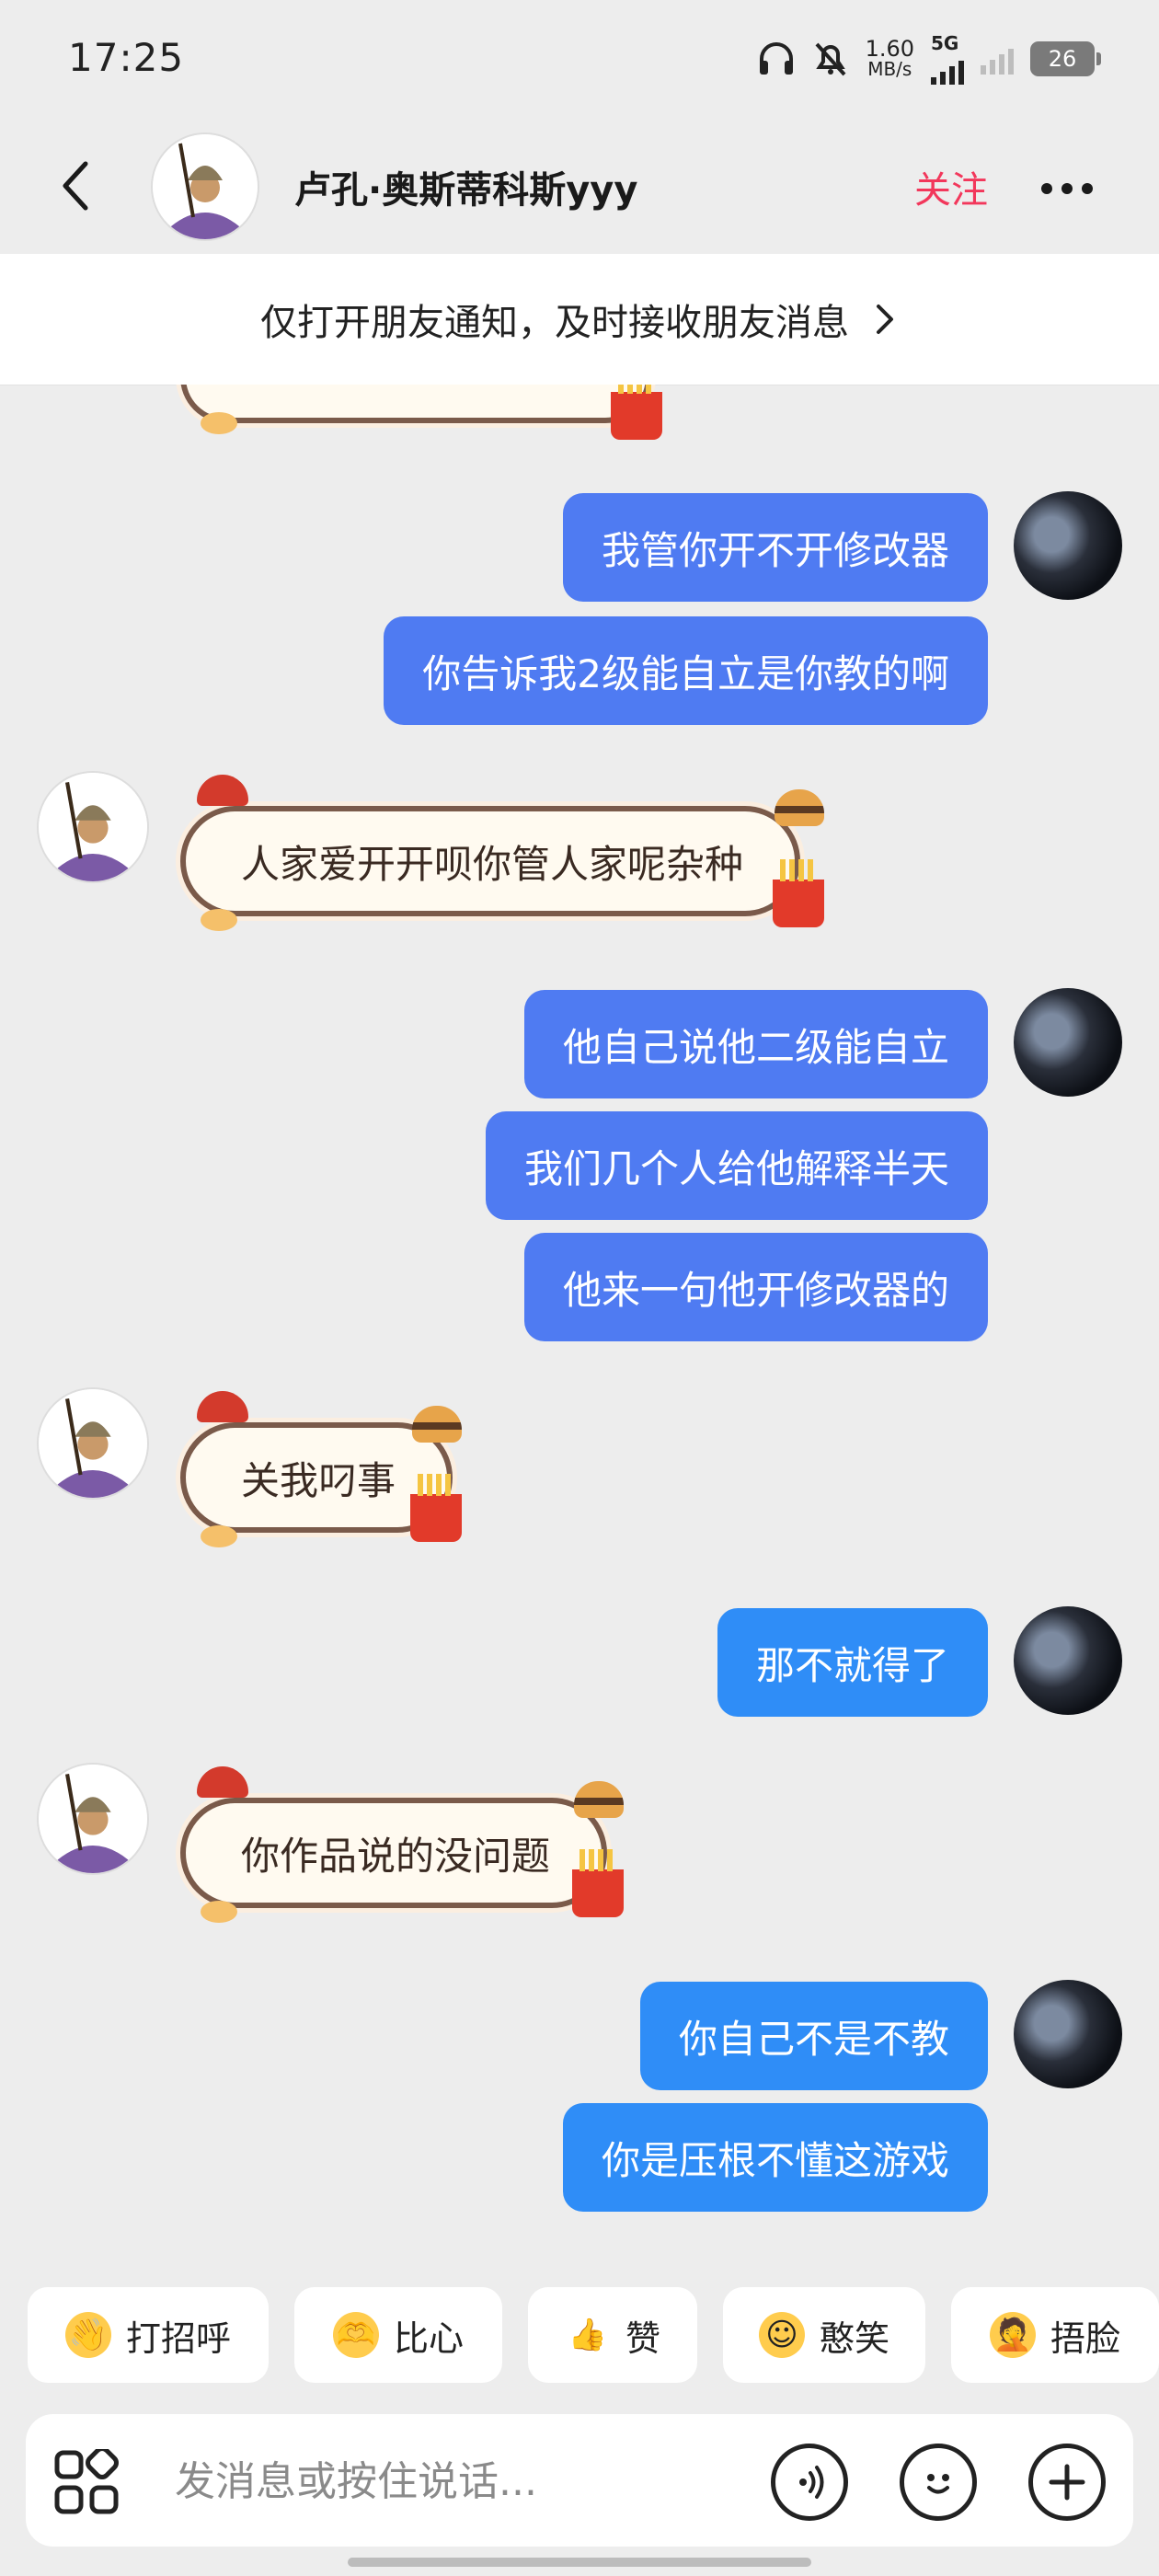 The image size is (1159, 2576). Describe the element at coordinates (642, 2338) in the screenshot. I see `chip-label: 赞` at that location.